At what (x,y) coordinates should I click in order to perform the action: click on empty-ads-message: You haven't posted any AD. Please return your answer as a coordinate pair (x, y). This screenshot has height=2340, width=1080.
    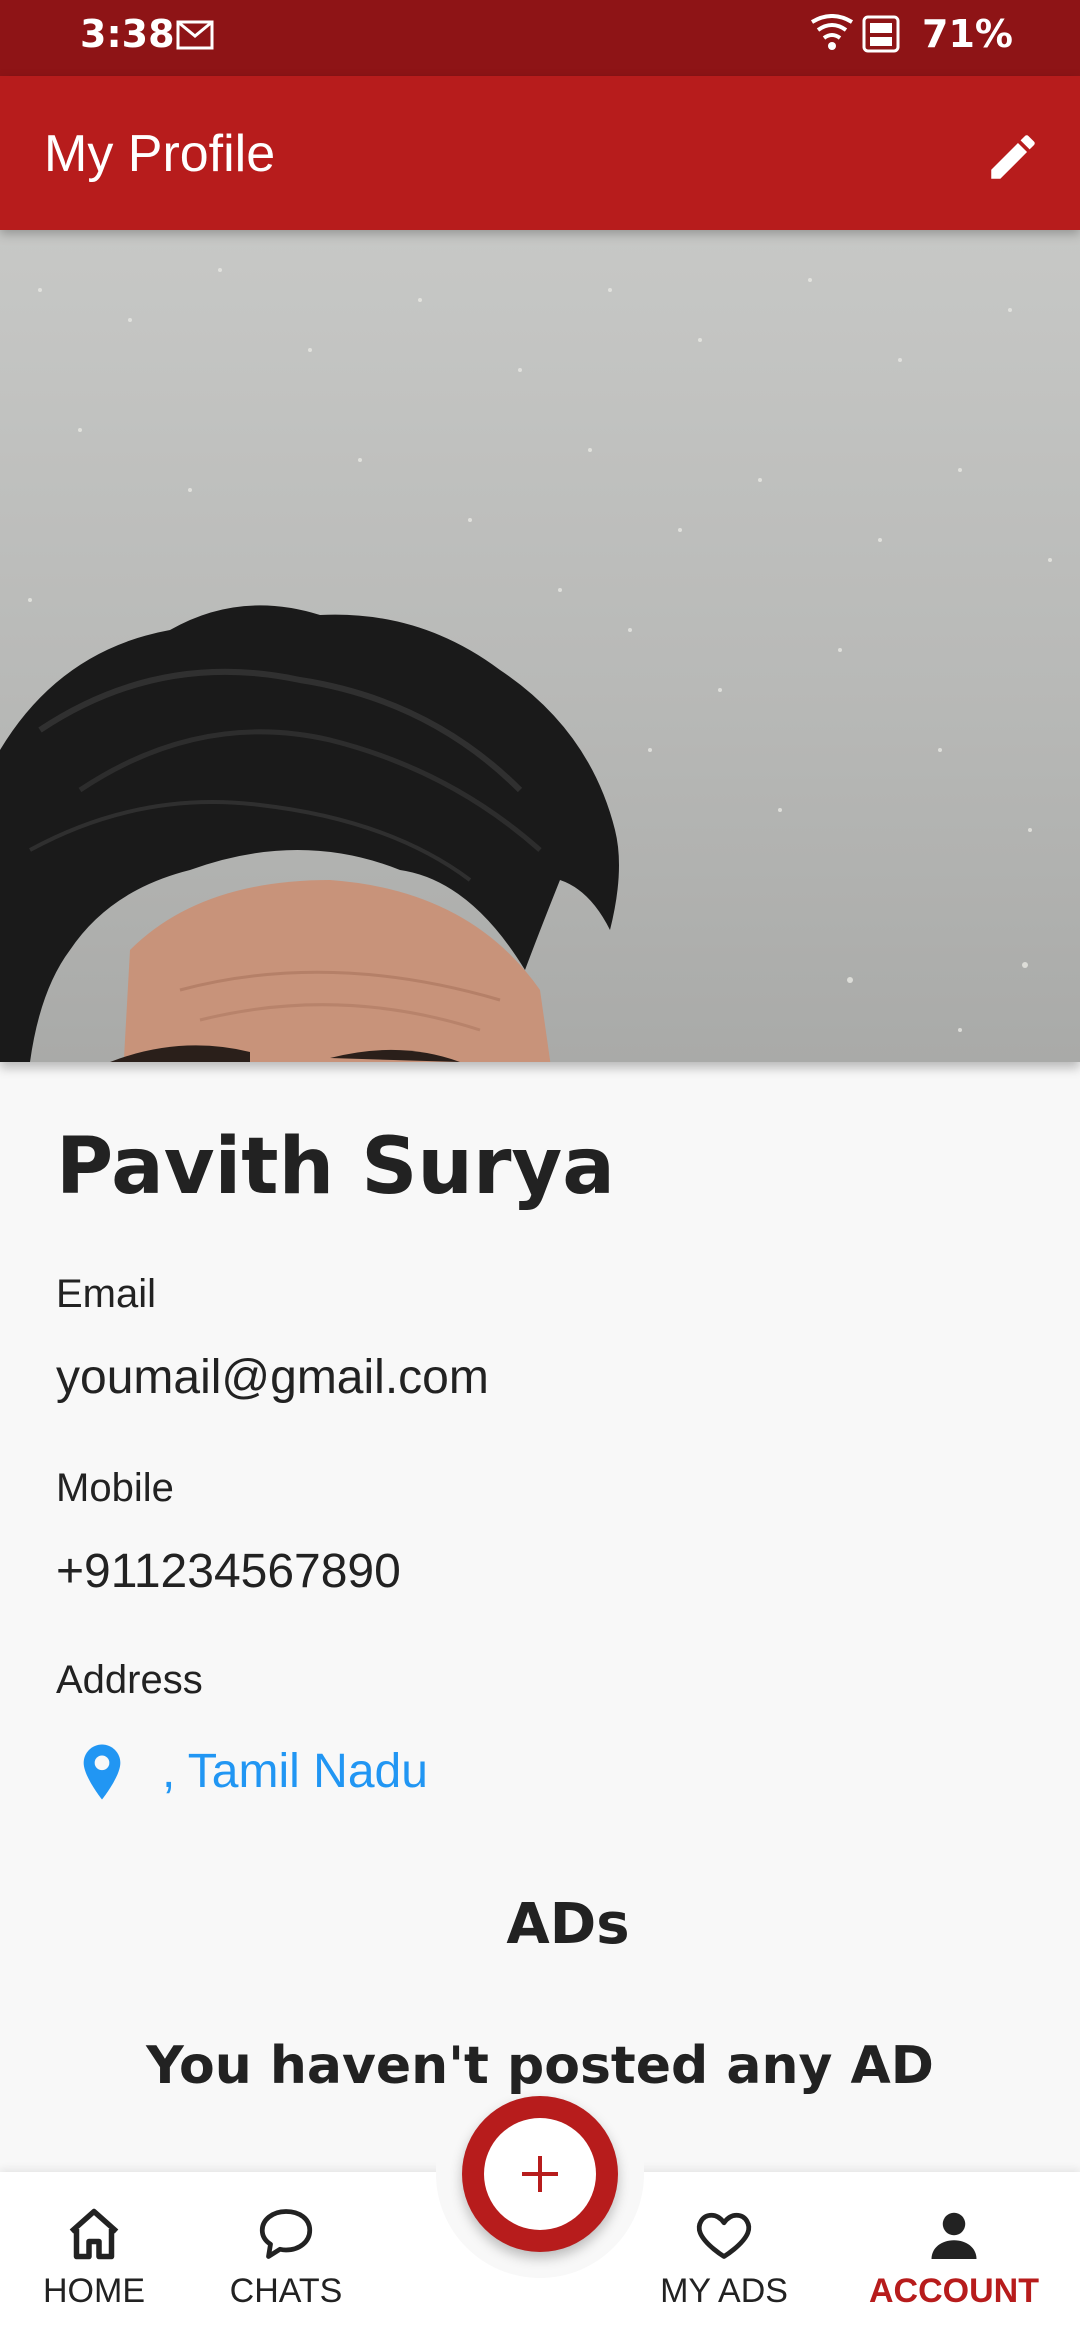
    Looking at the image, I should click on (540, 2066).